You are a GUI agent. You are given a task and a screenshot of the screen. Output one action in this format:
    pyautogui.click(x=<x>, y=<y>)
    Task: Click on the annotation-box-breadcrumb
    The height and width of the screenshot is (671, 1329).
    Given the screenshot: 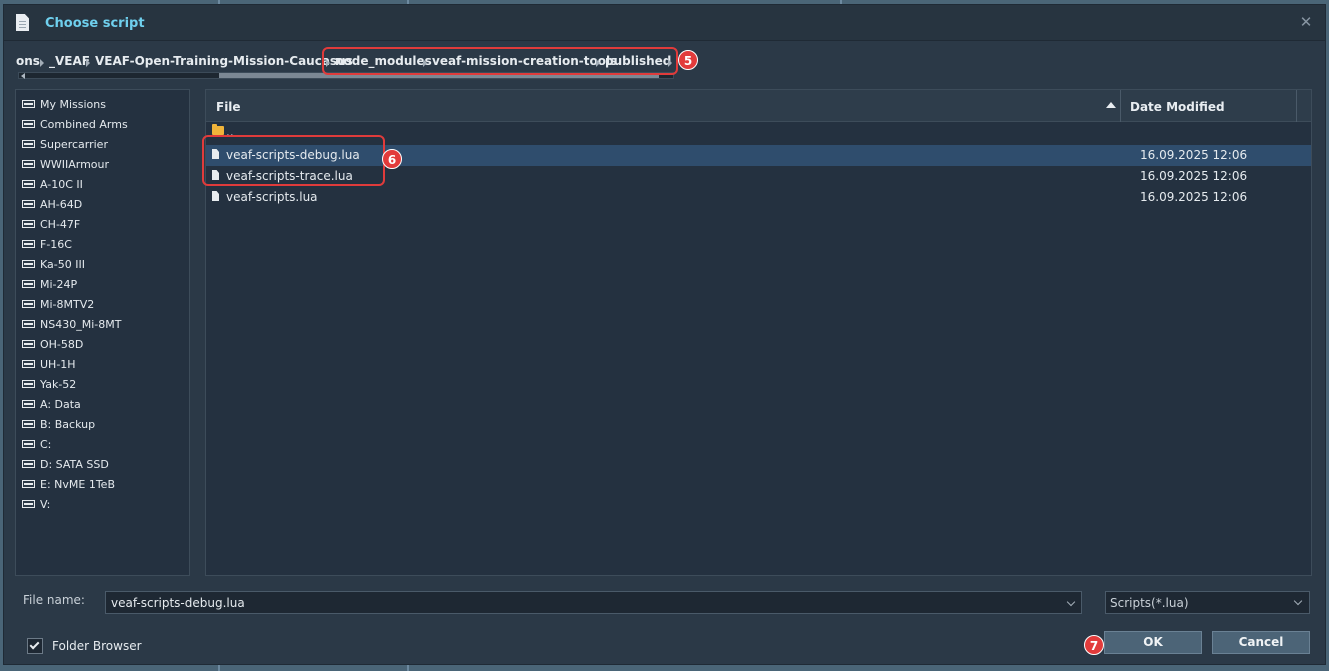 What is the action you would take?
    pyautogui.click(x=500, y=61)
    